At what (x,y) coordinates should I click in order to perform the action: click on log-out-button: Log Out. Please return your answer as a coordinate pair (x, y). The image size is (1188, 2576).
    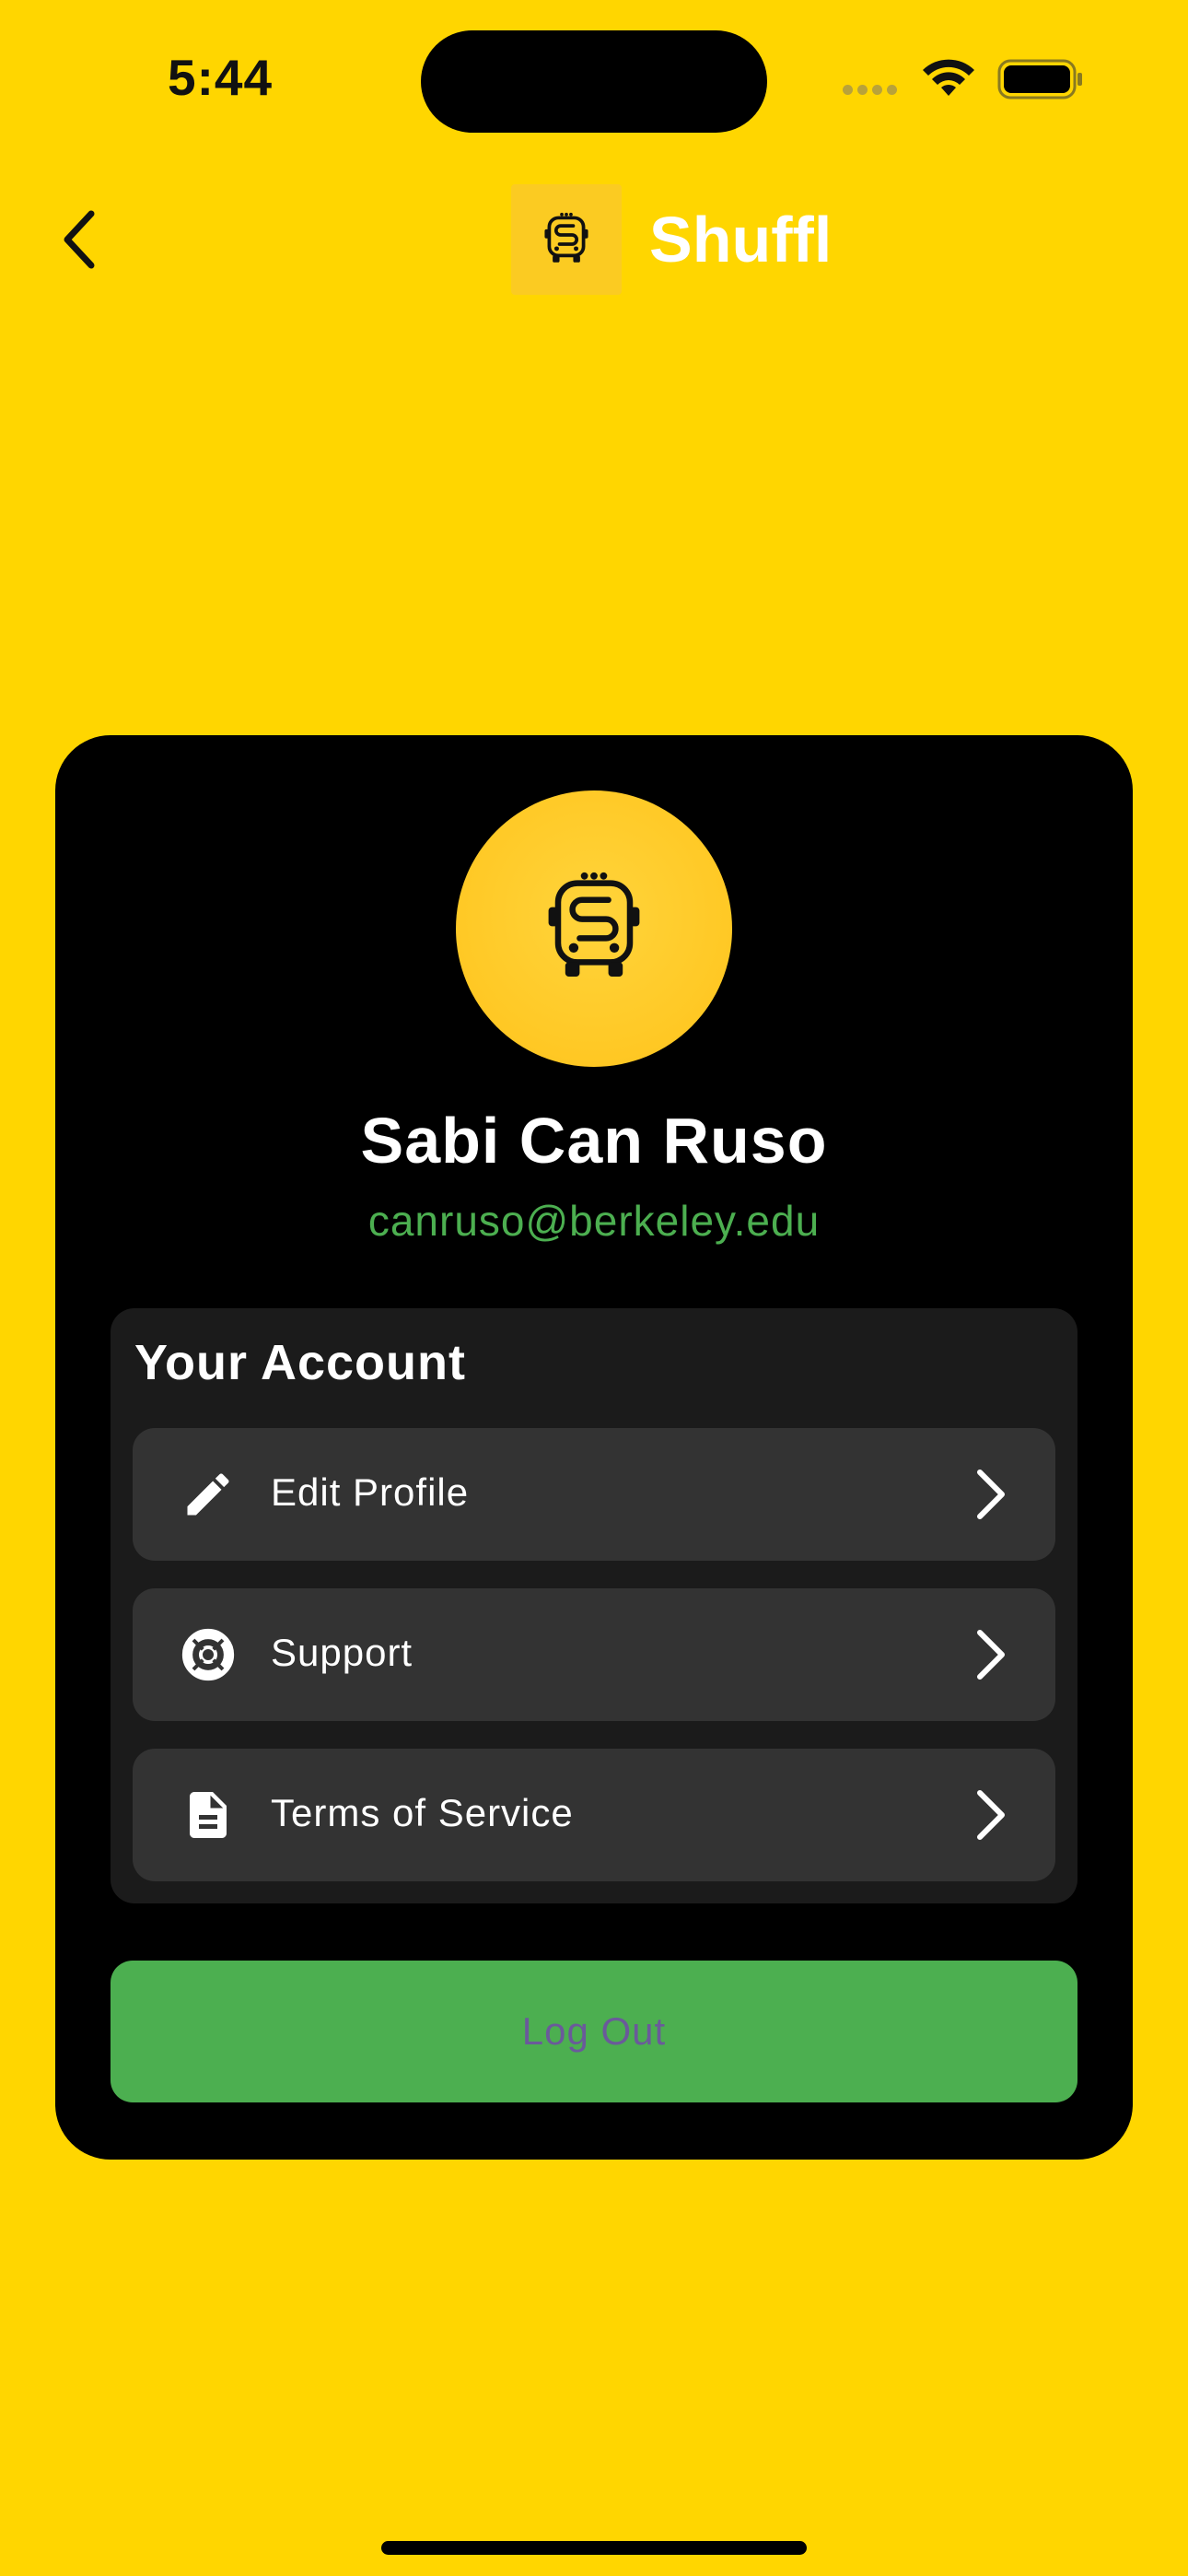
    Looking at the image, I should click on (594, 2031).